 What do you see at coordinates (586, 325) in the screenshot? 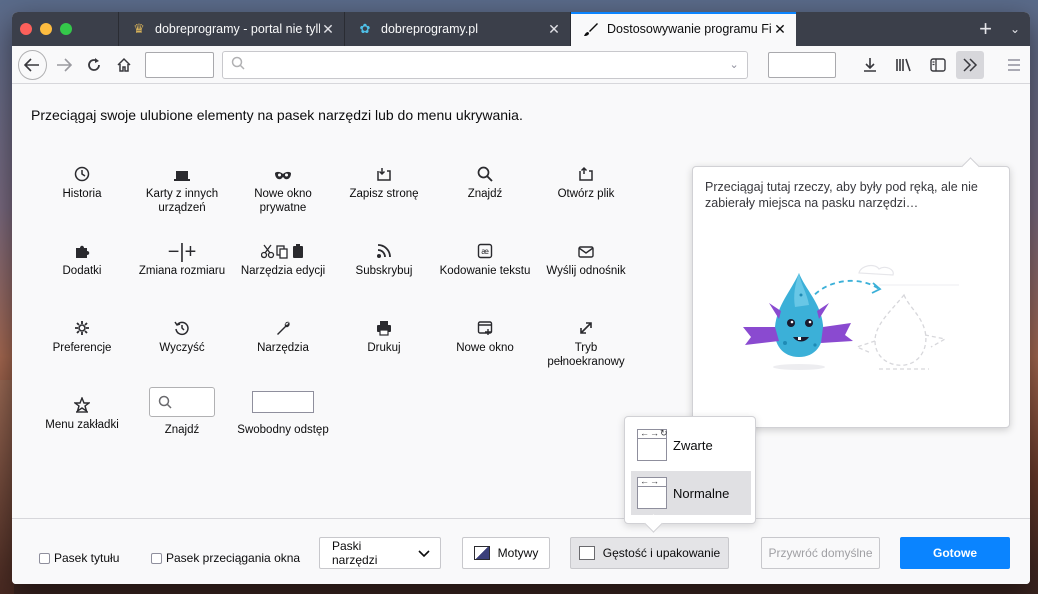
I see `fullscreen-icon` at bounding box center [586, 325].